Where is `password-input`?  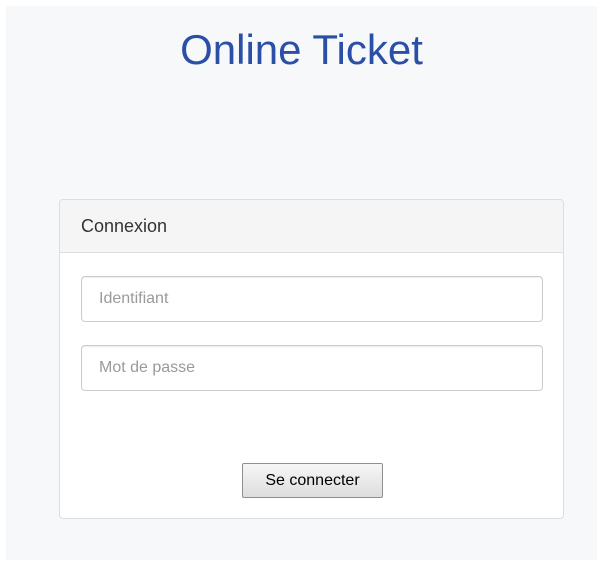 password-input is located at coordinates (312, 368).